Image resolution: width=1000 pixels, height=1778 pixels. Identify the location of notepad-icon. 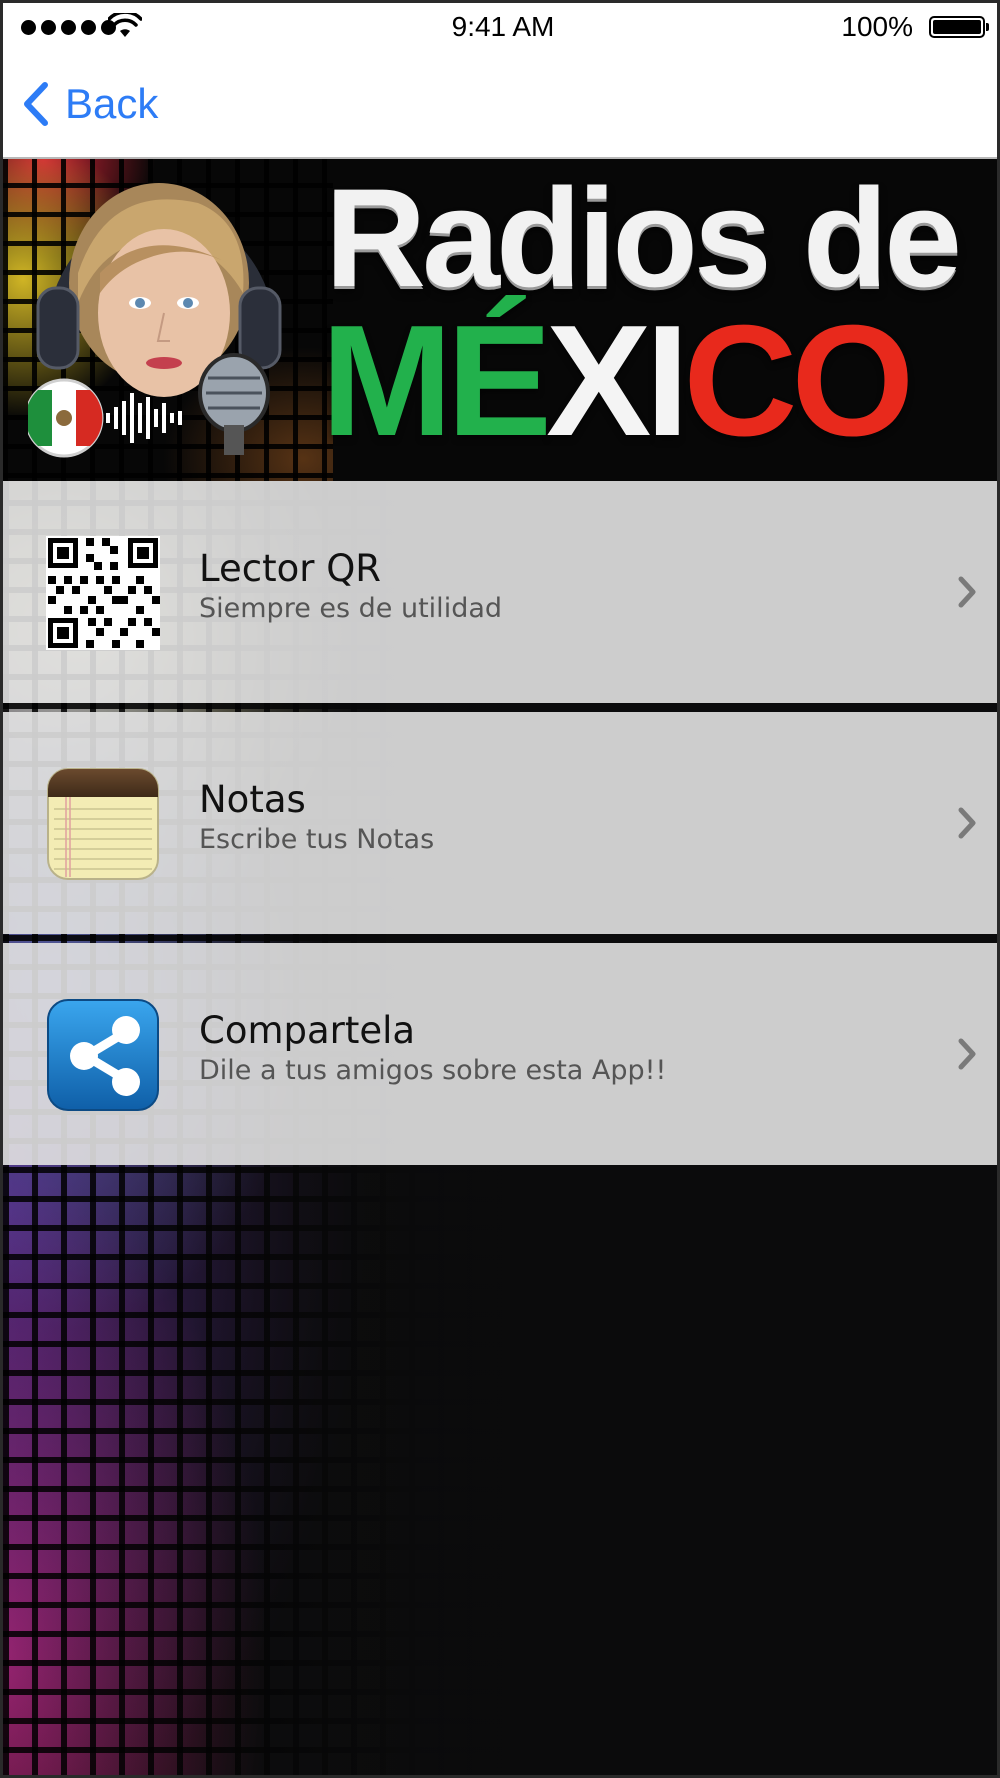
(103, 824).